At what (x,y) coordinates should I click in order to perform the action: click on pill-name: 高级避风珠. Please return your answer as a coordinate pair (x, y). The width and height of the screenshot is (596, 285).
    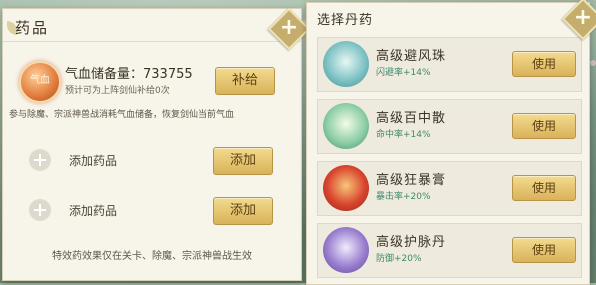
    Looking at the image, I should click on (411, 56).